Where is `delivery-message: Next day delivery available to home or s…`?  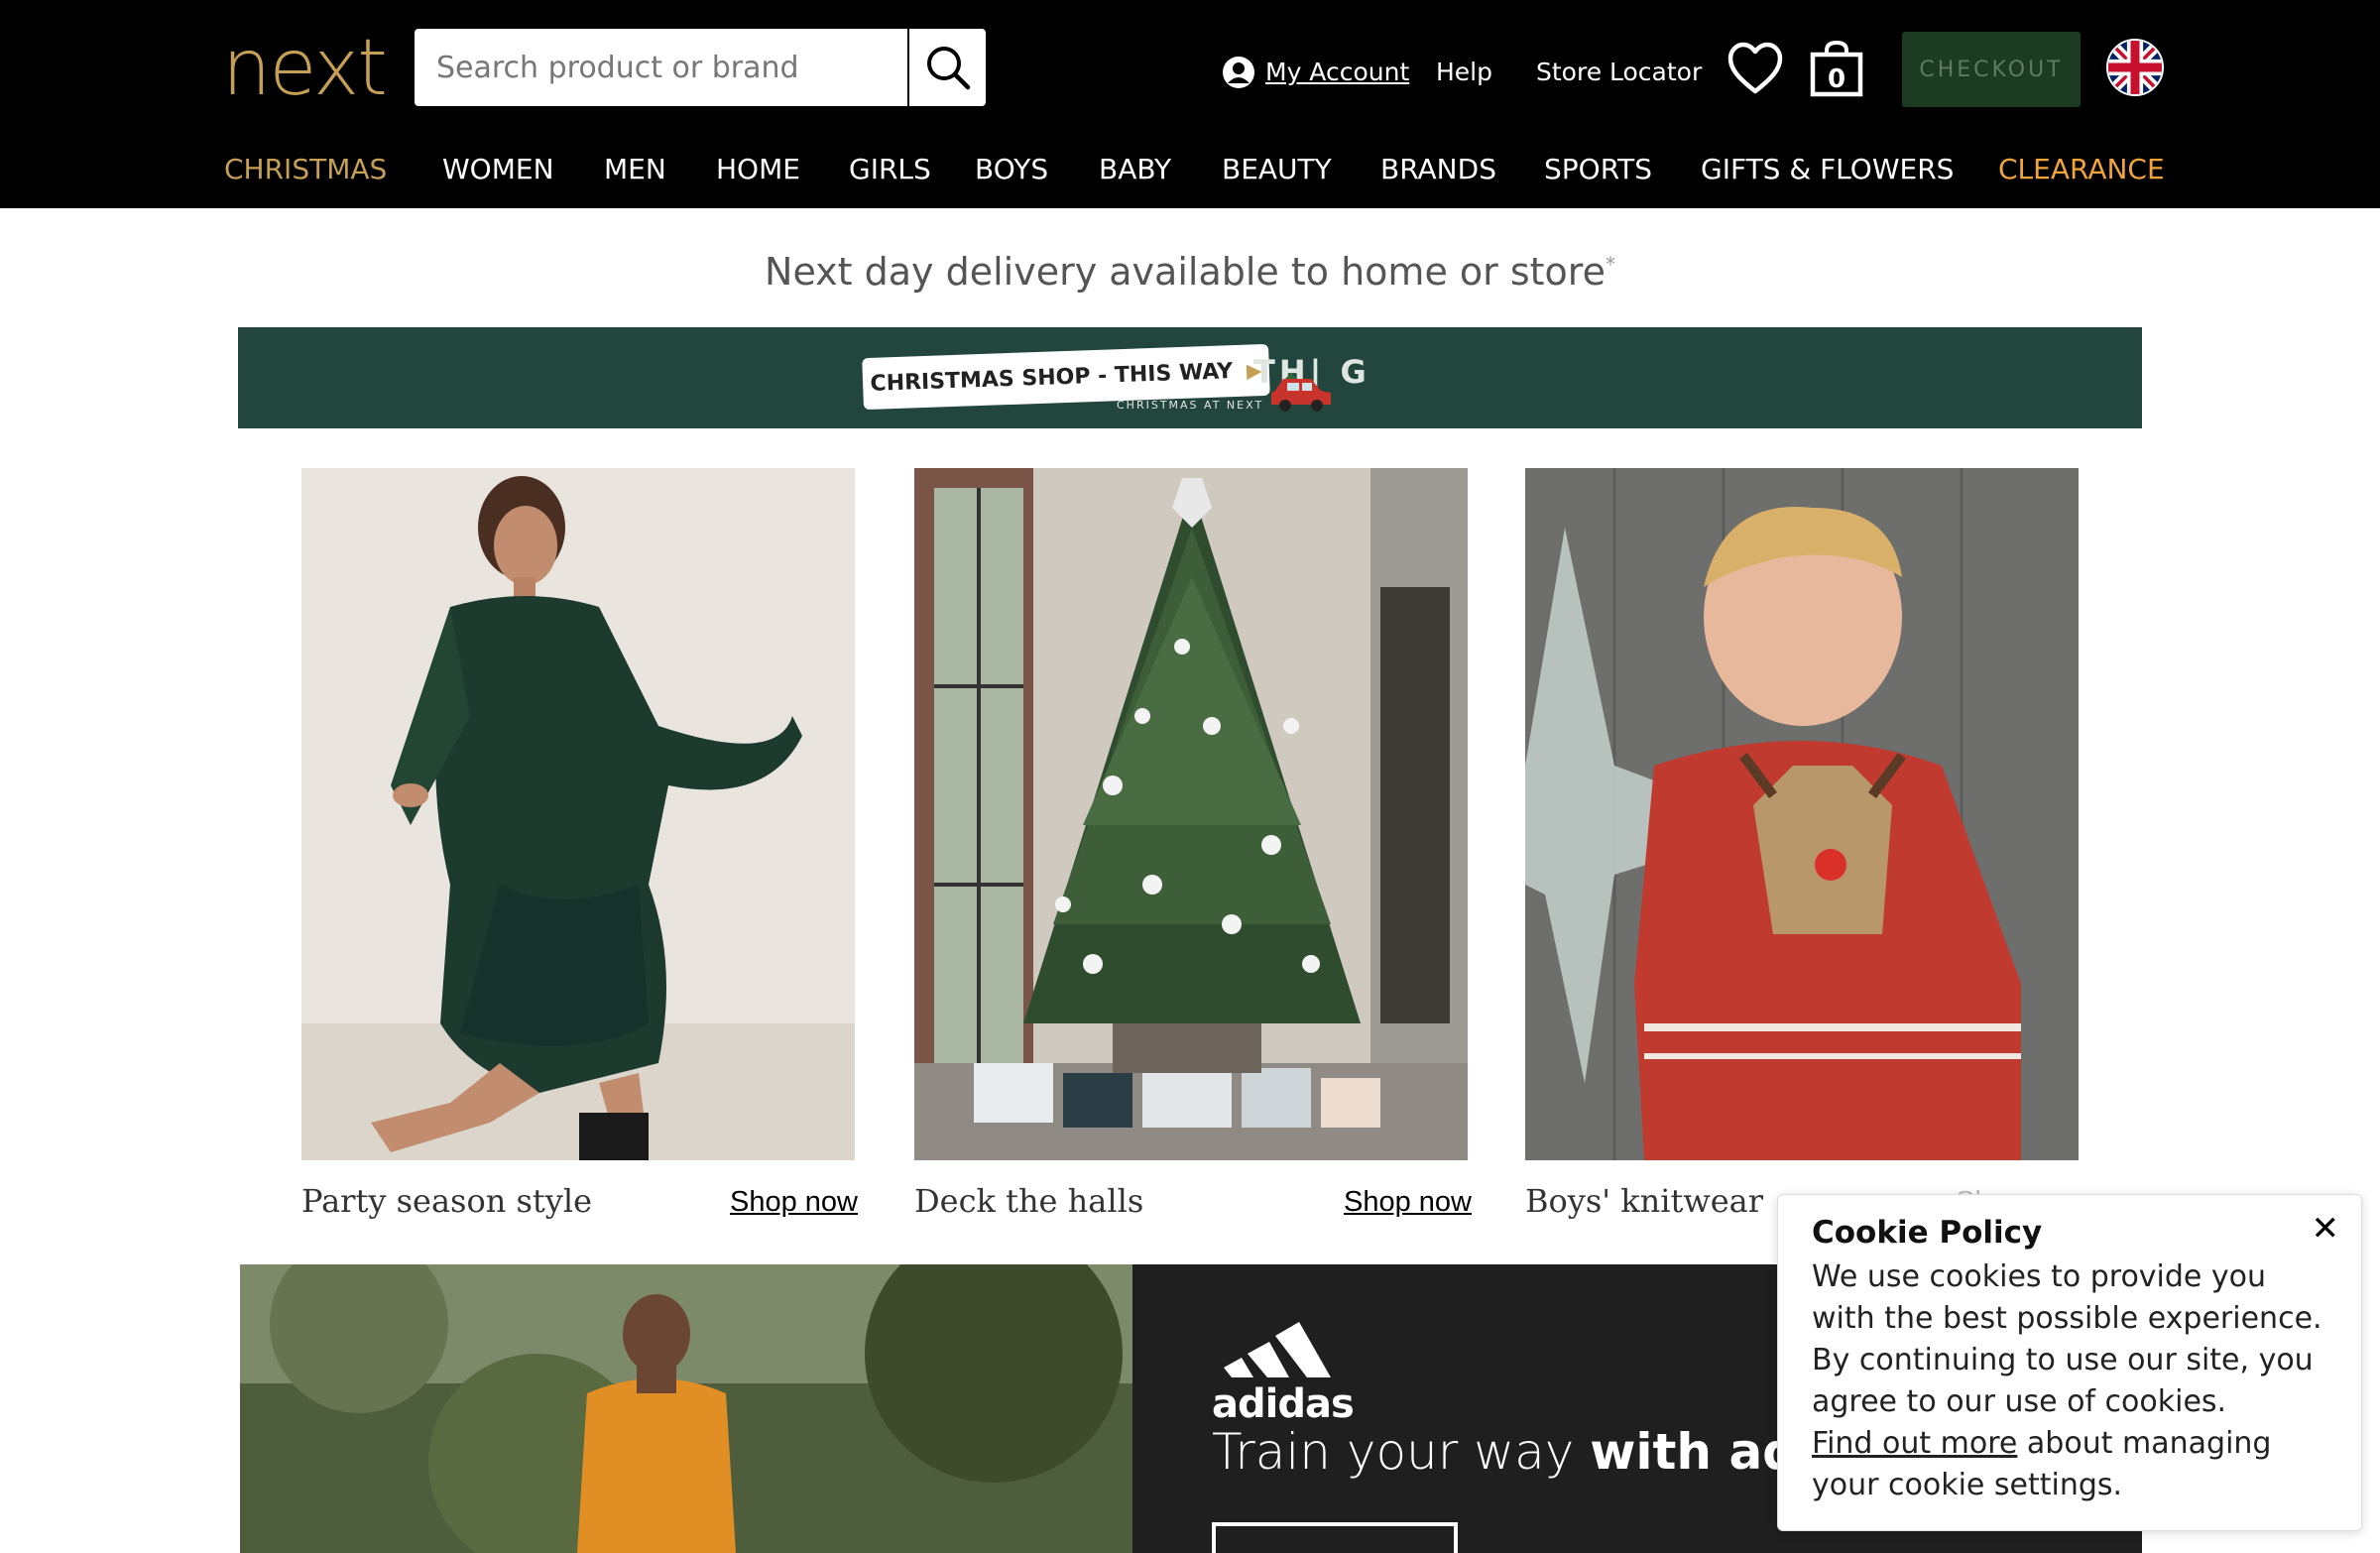
delivery-message: Next day delivery available to home or s… is located at coordinates (1190, 272).